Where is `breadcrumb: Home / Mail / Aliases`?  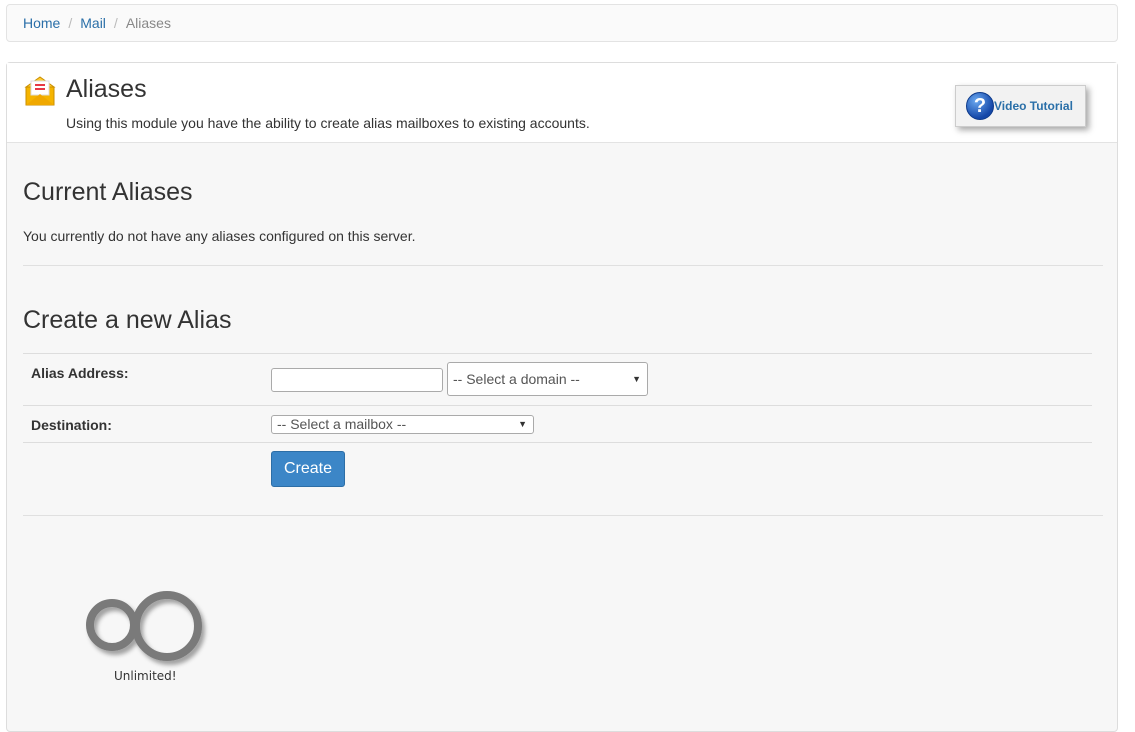 breadcrumb: Home / Mail / Aliases is located at coordinates (562, 23).